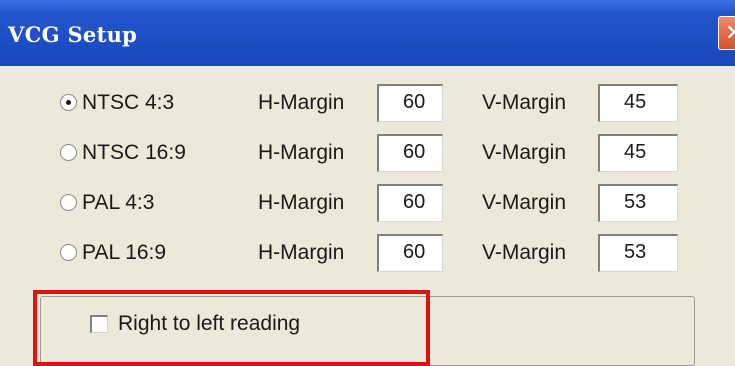 Image resolution: width=735 pixels, height=366 pixels. What do you see at coordinates (367, 254) in the screenshot?
I see `mode-row-pal-16-9: PAL 16:9 H-Margin 60 V-Margin 53` at bounding box center [367, 254].